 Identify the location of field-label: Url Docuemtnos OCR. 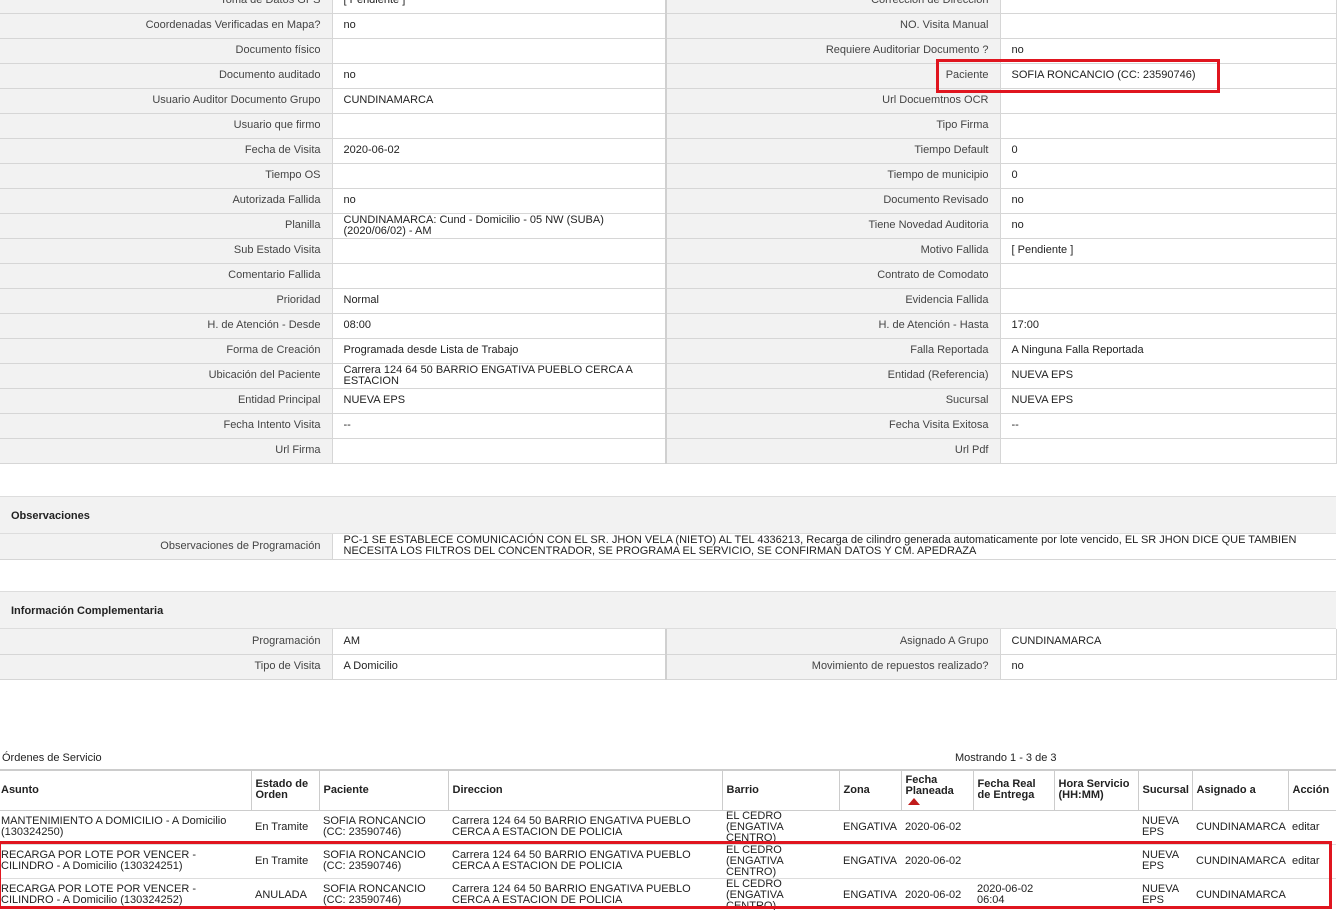
(833, 101).